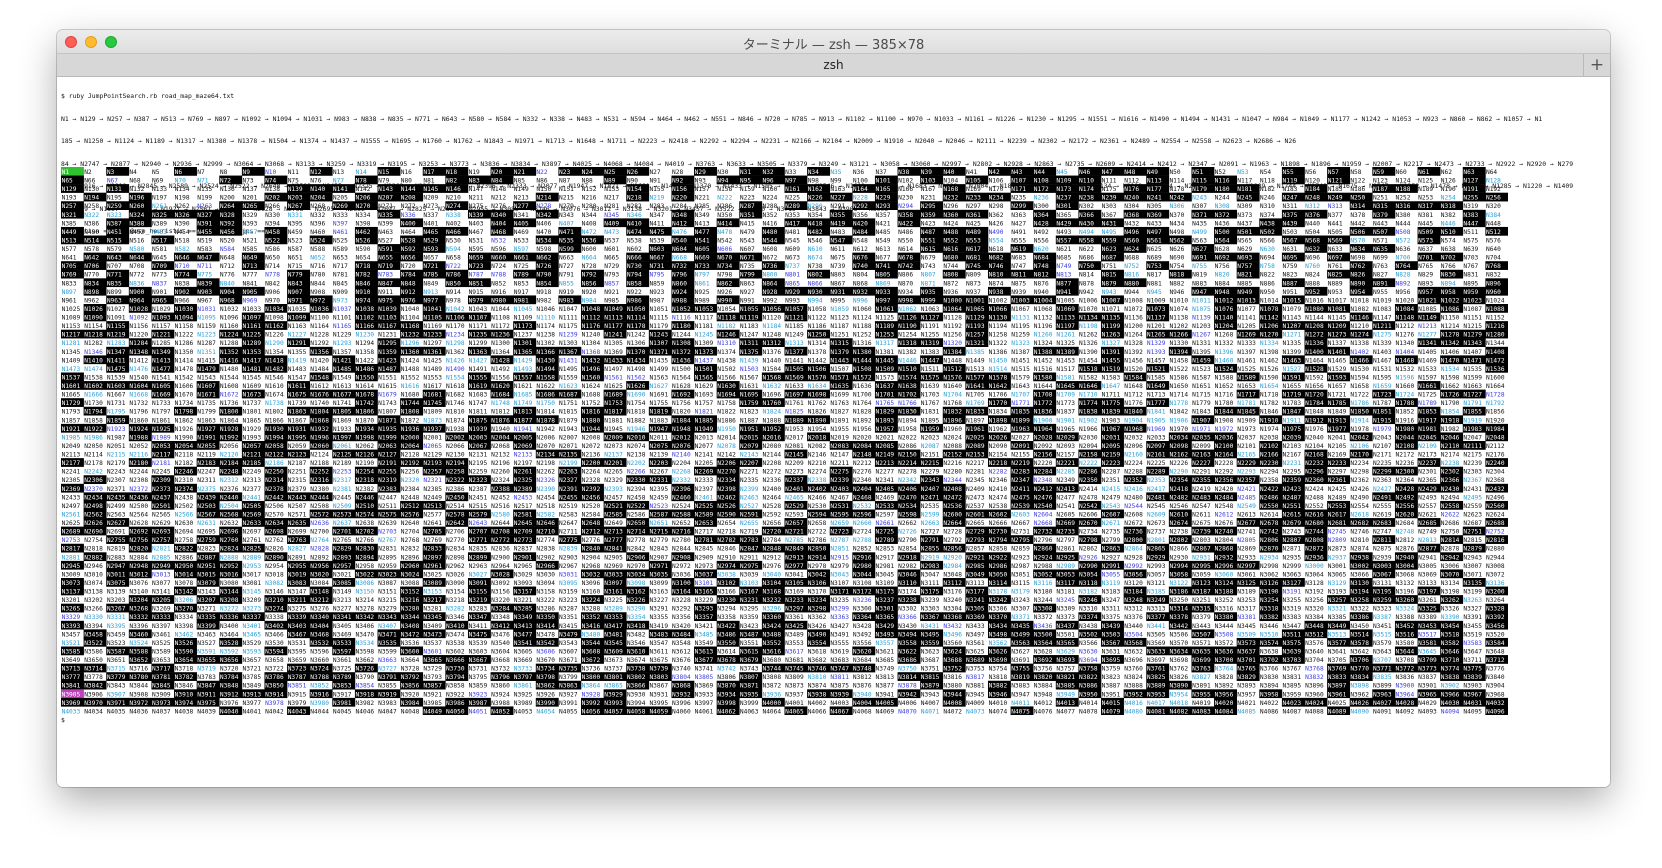 The height and width of the screenshot is (868, 1662). Describe the element at coordinates (295, 266) in the screenshot. I see `maze-node-label: N715` at that location.